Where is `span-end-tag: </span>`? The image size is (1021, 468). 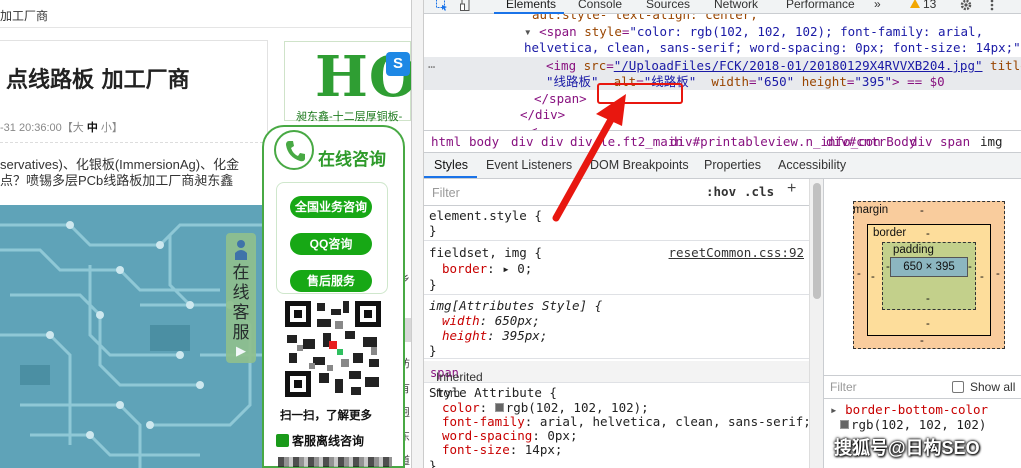 span-end-tag: </span> is located at coordinates (560, 98).